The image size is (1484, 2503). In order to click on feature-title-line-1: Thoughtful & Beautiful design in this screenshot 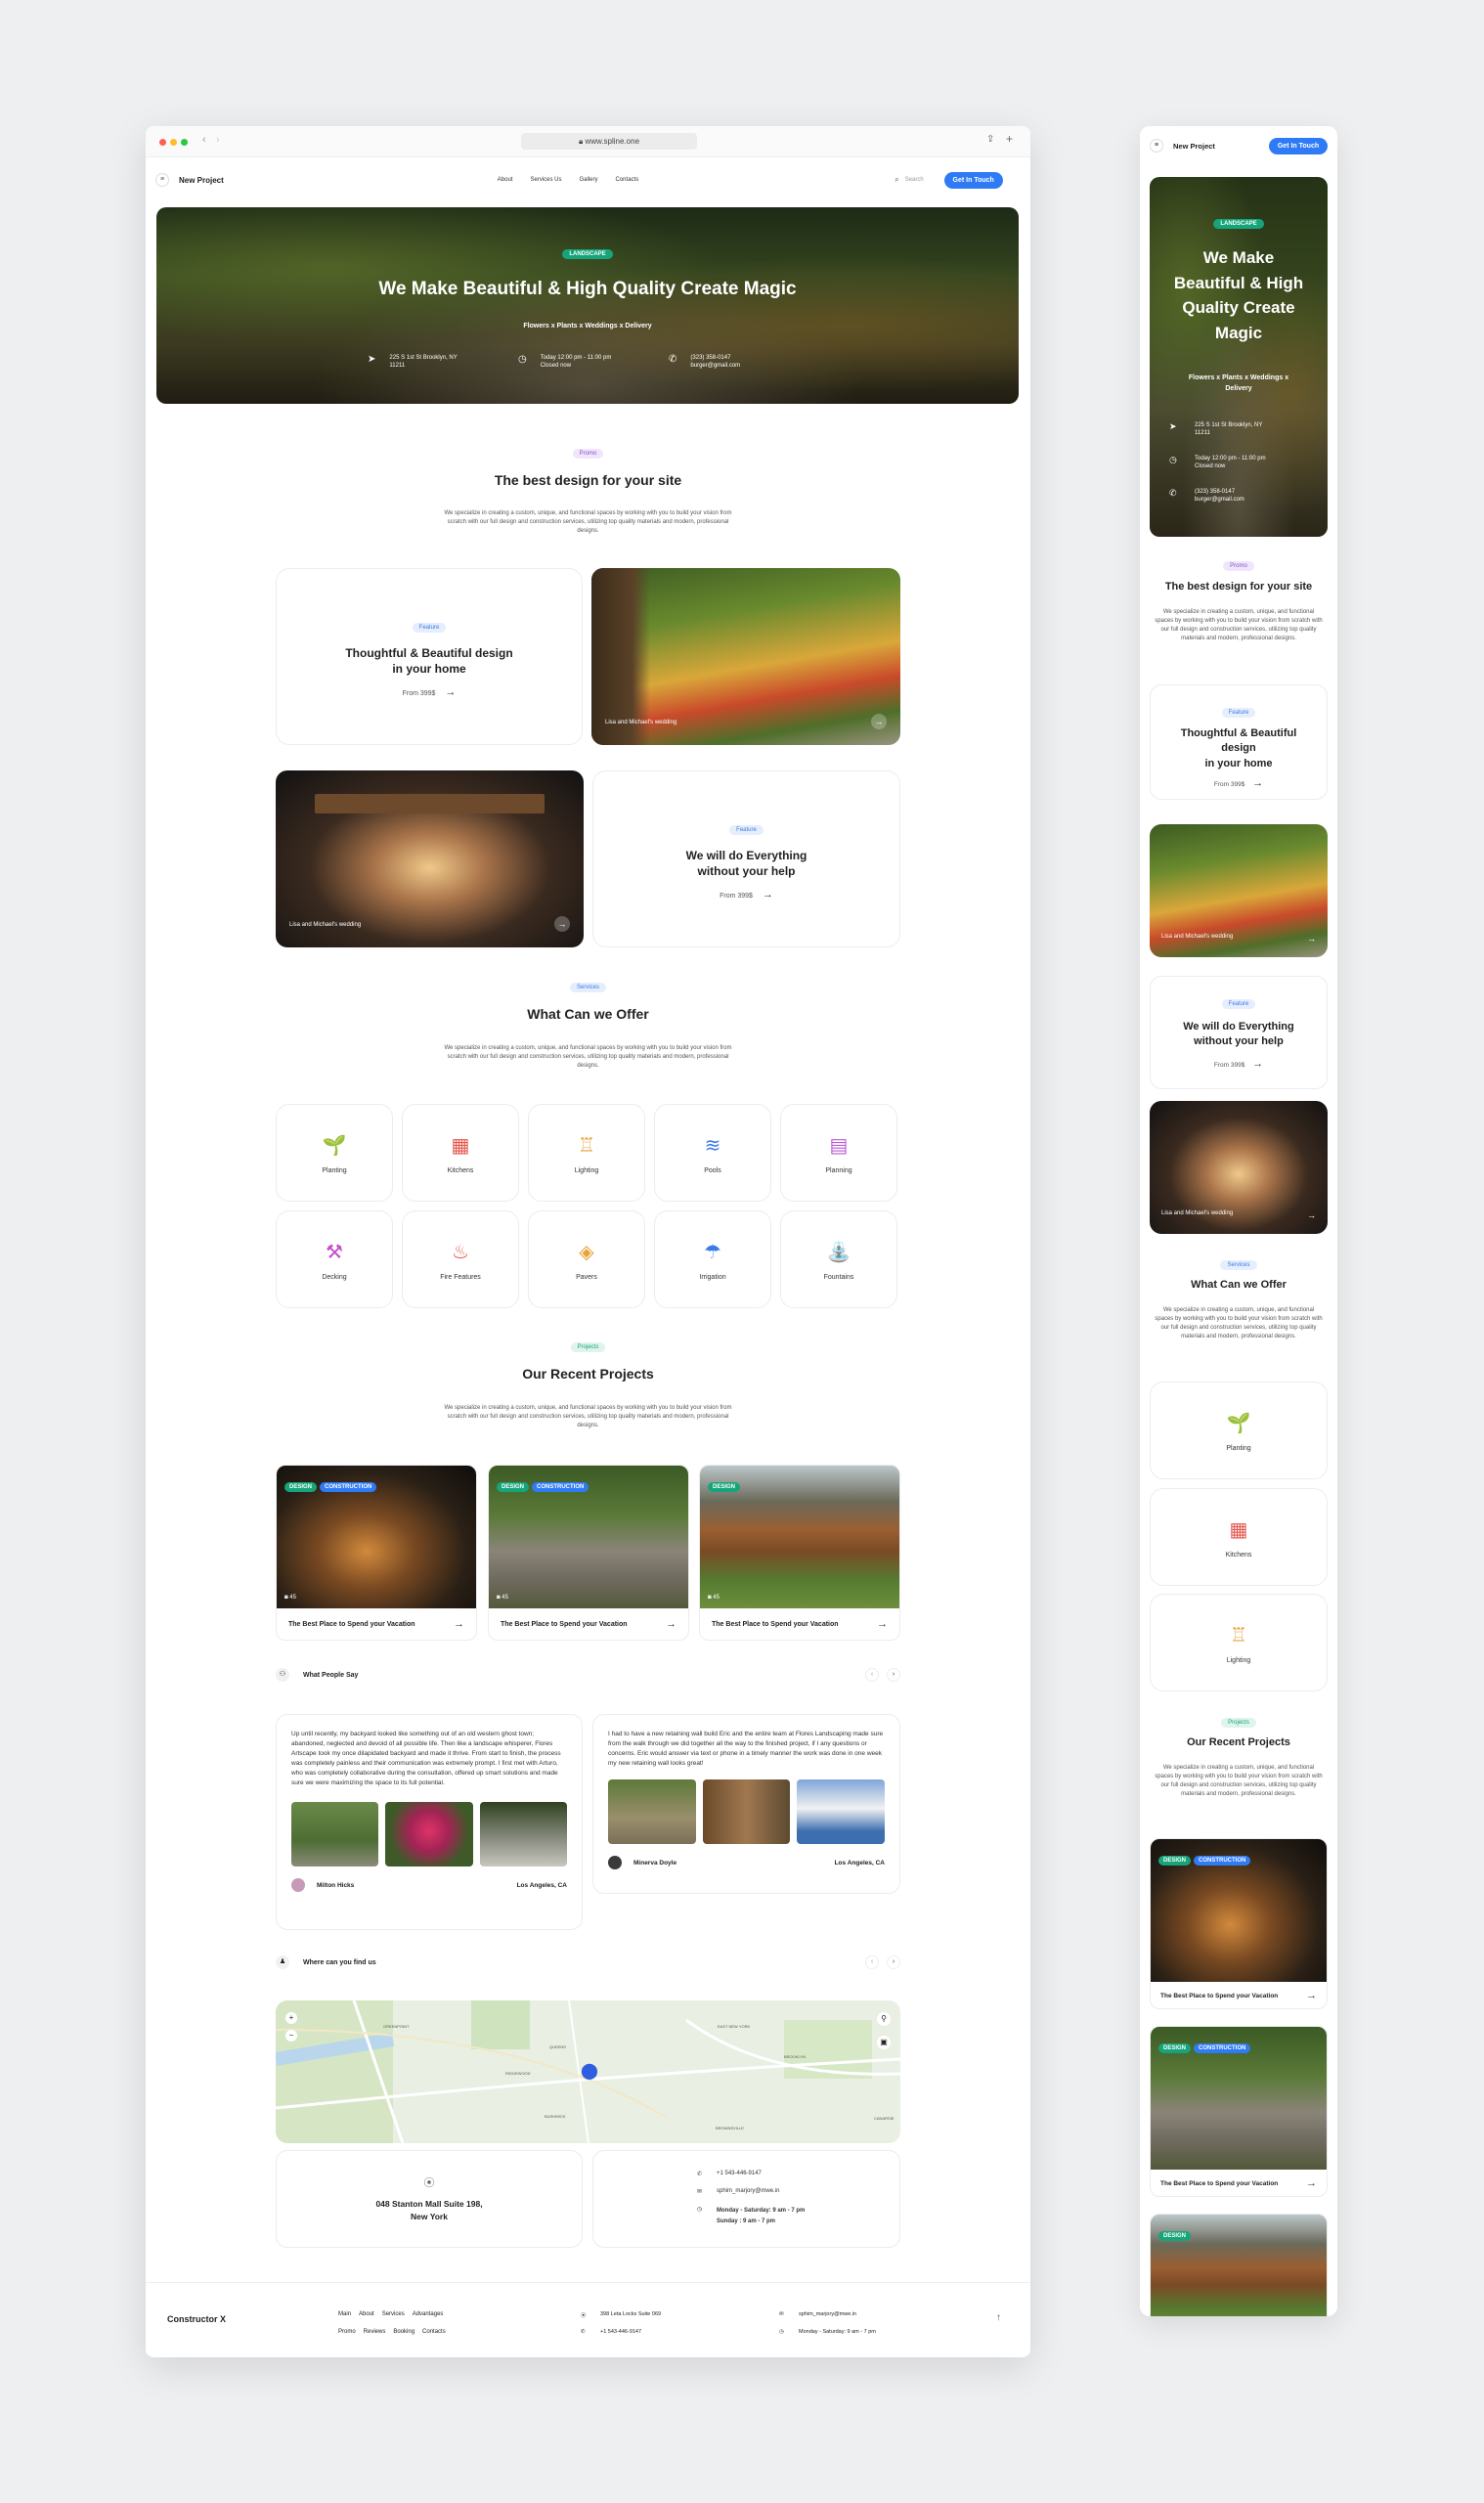, I will do `click(429, 653)`.